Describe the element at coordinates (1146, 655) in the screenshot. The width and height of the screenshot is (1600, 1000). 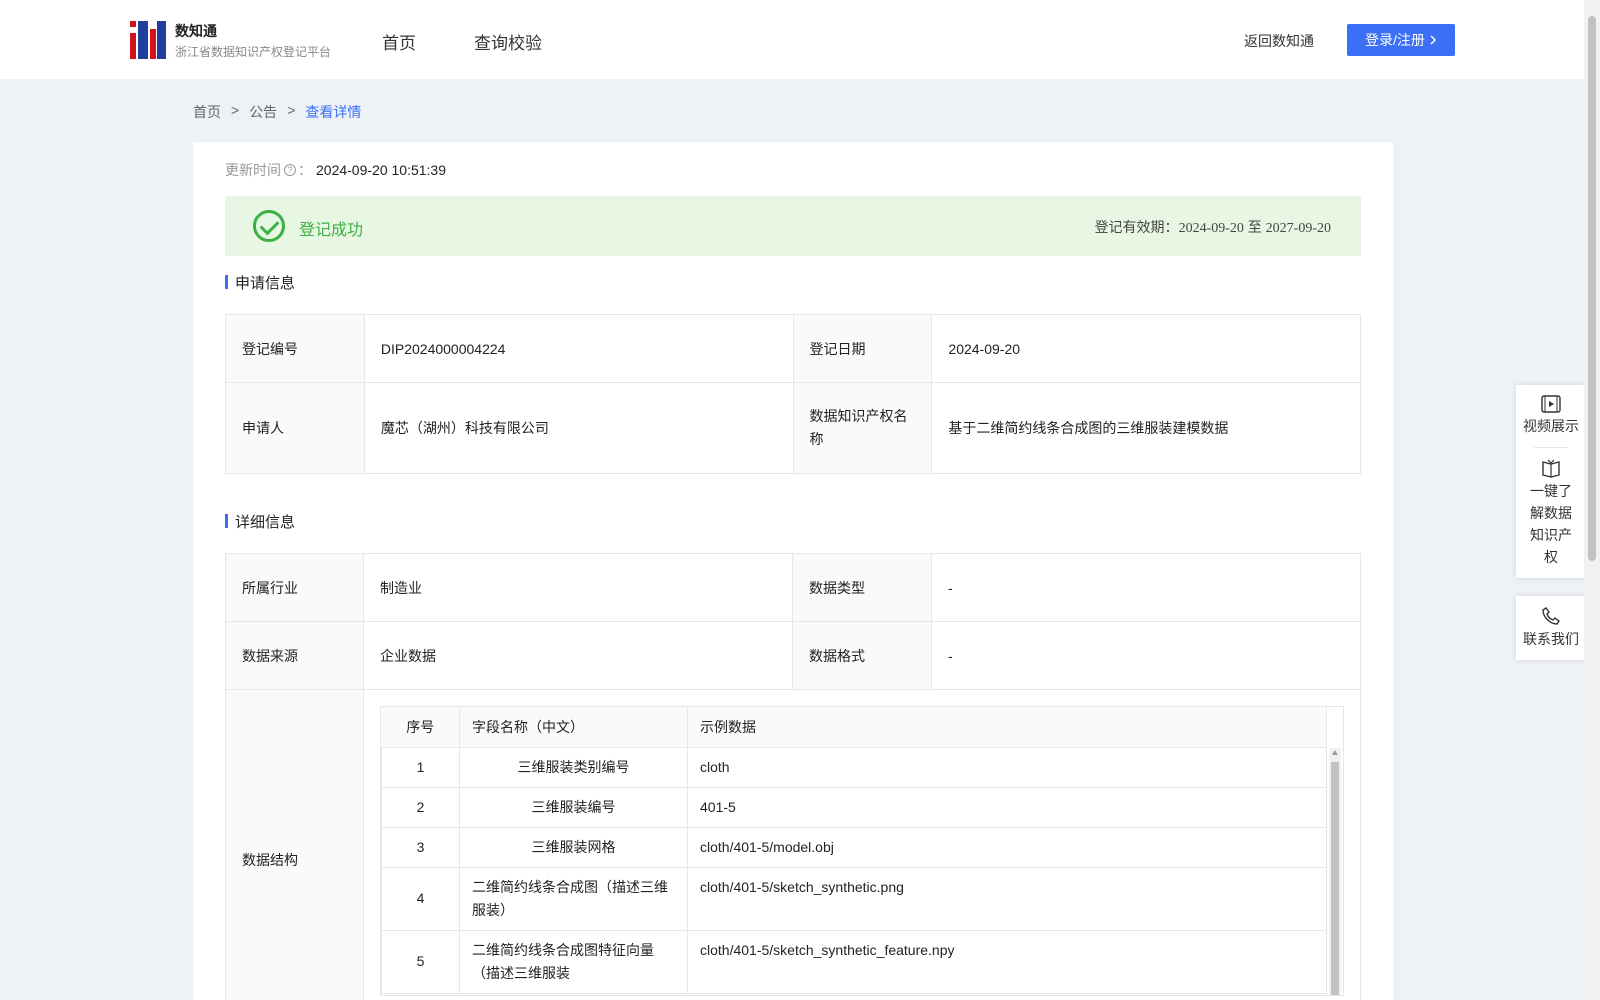
I see `data-format-value: -` at that location.